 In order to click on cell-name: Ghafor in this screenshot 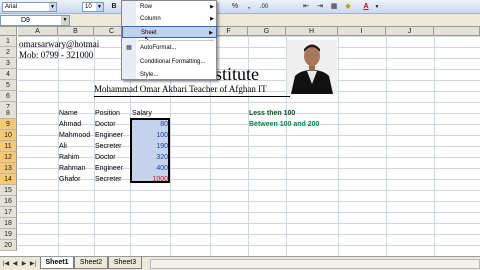, I will do `click(69, 179)`.